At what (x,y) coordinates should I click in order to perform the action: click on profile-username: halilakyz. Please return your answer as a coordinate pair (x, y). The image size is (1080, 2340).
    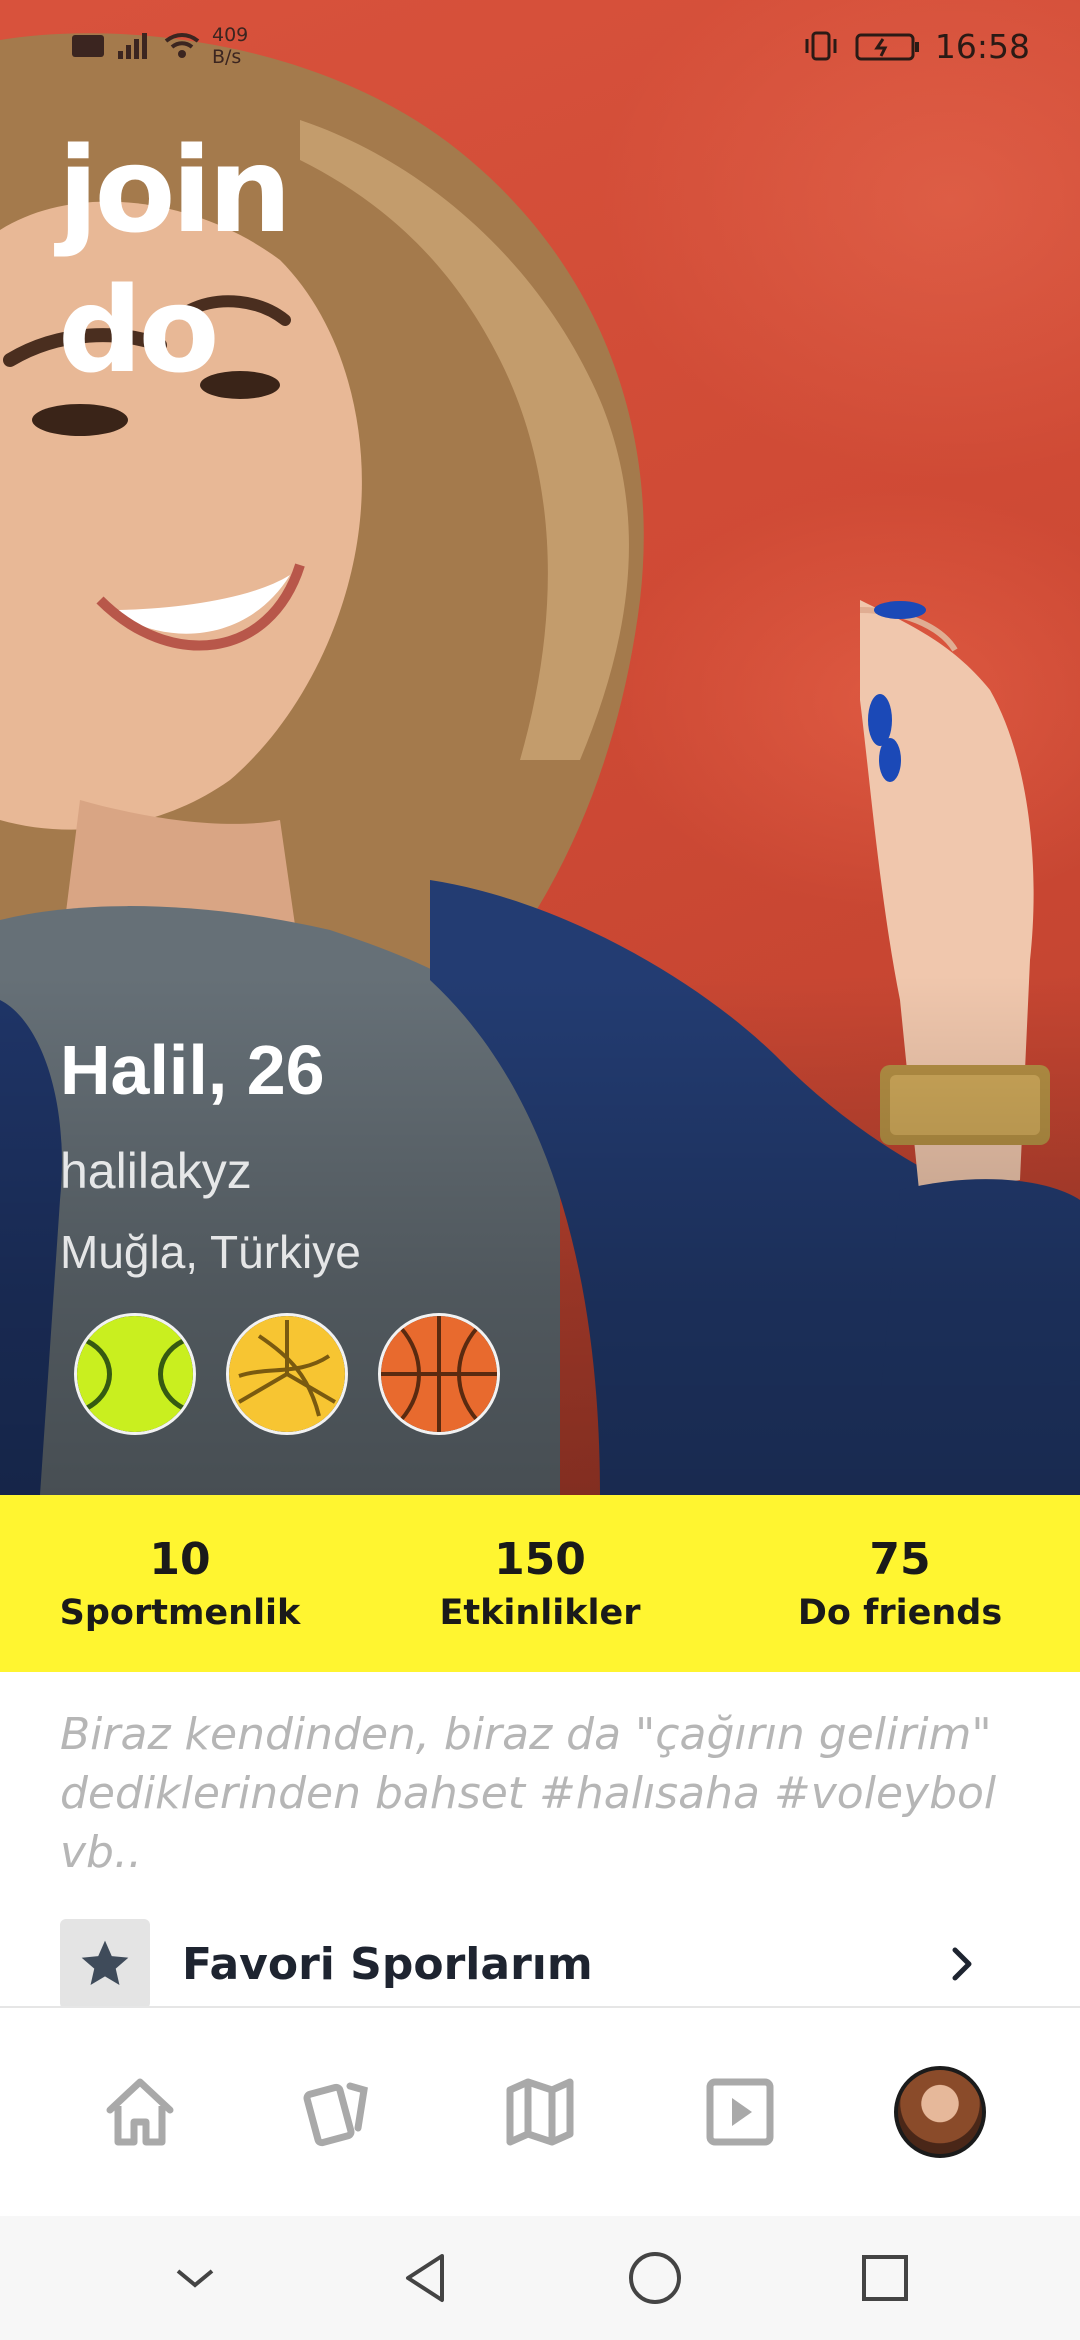
    Looking at the image, I should click on (156, 1171).